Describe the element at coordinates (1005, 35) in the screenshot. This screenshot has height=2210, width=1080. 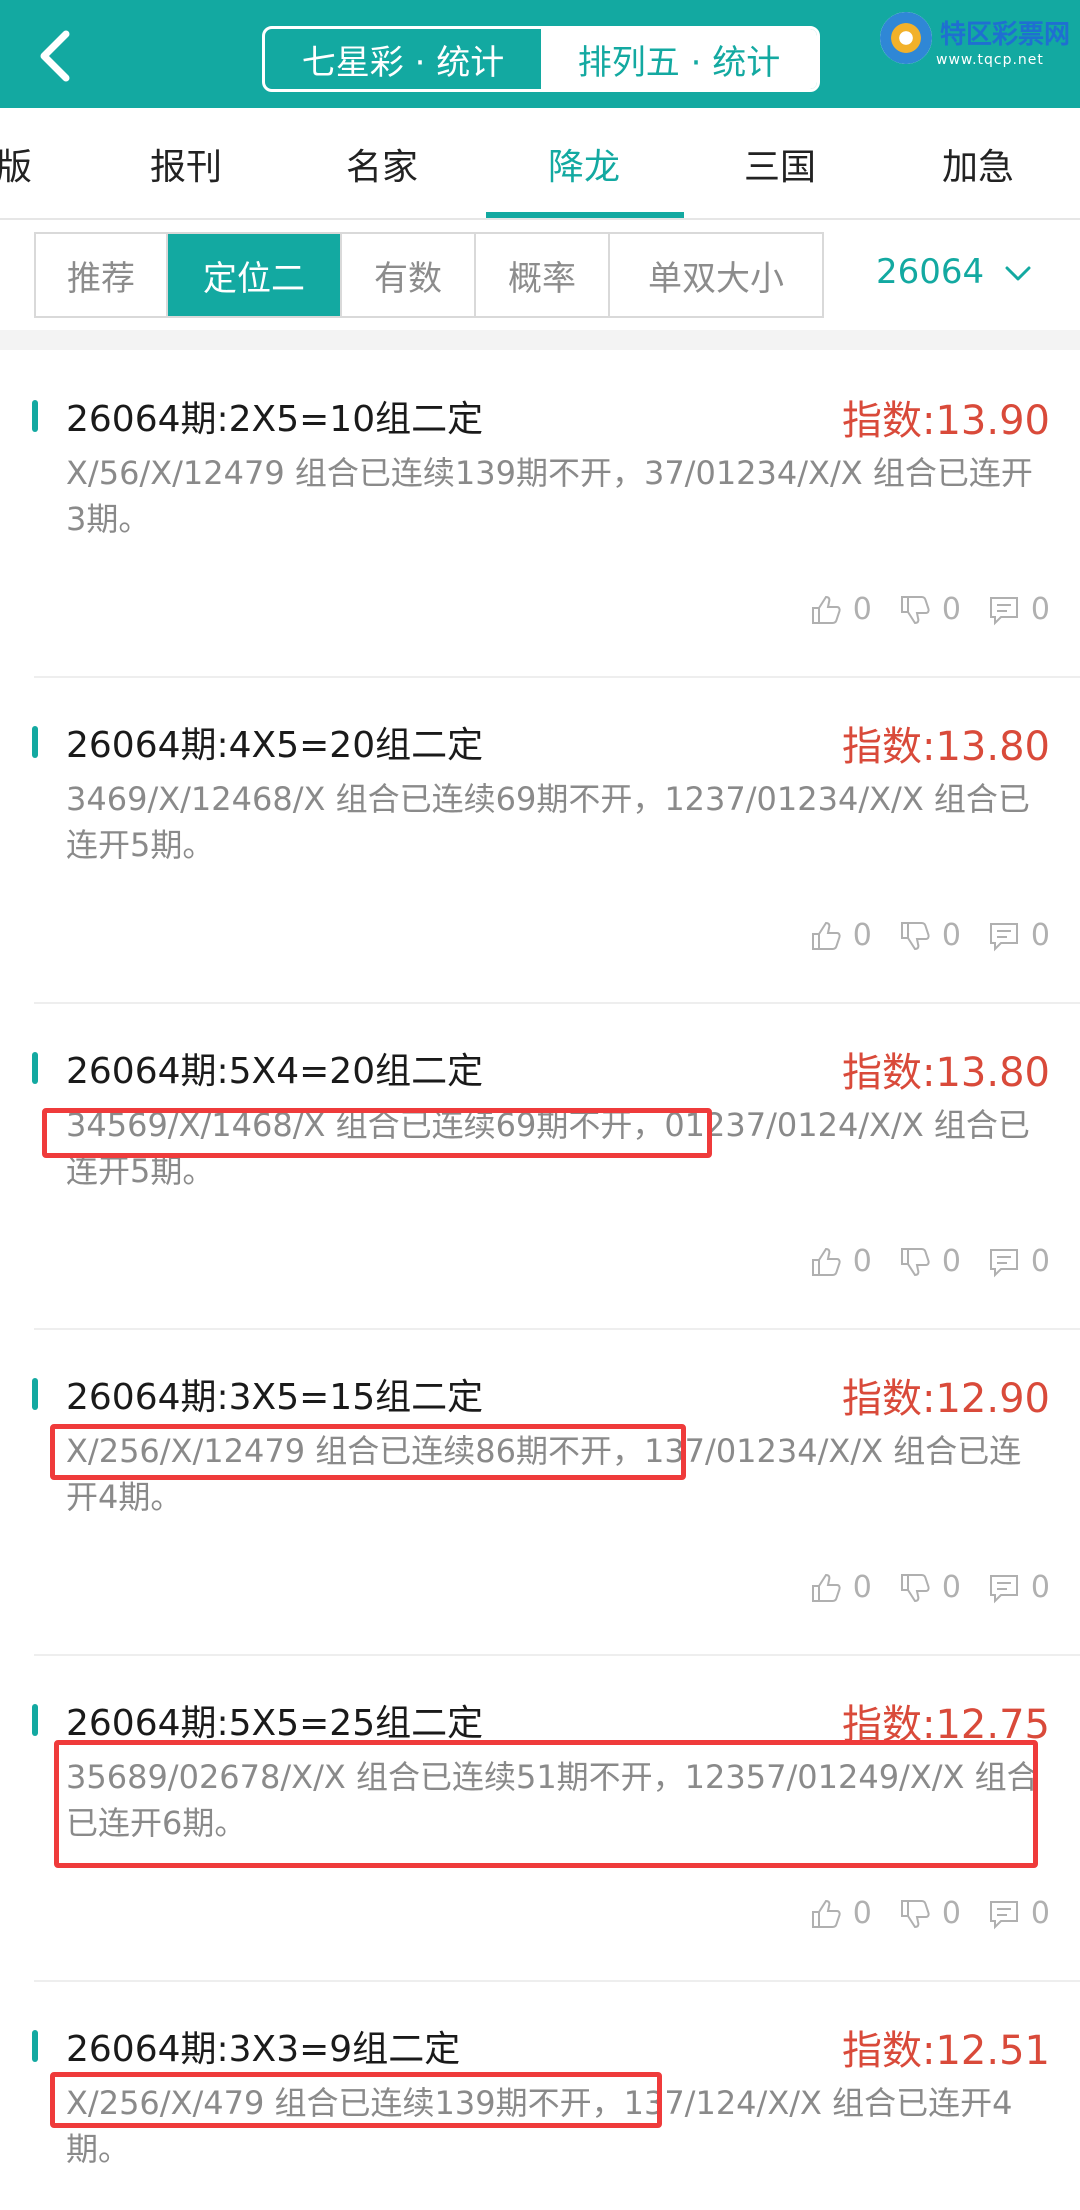
I see `logo-title: 特区彩票网` at that location.